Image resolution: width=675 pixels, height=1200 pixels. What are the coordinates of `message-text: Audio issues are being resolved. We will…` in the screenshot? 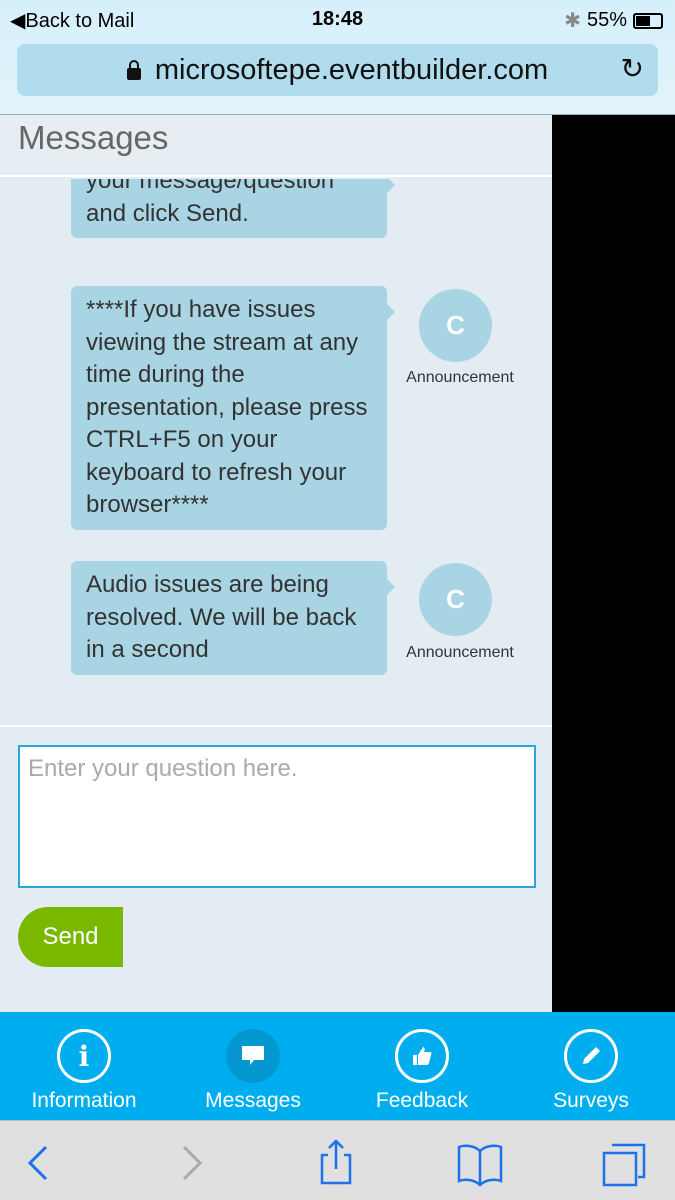 It's located at (221, 617).